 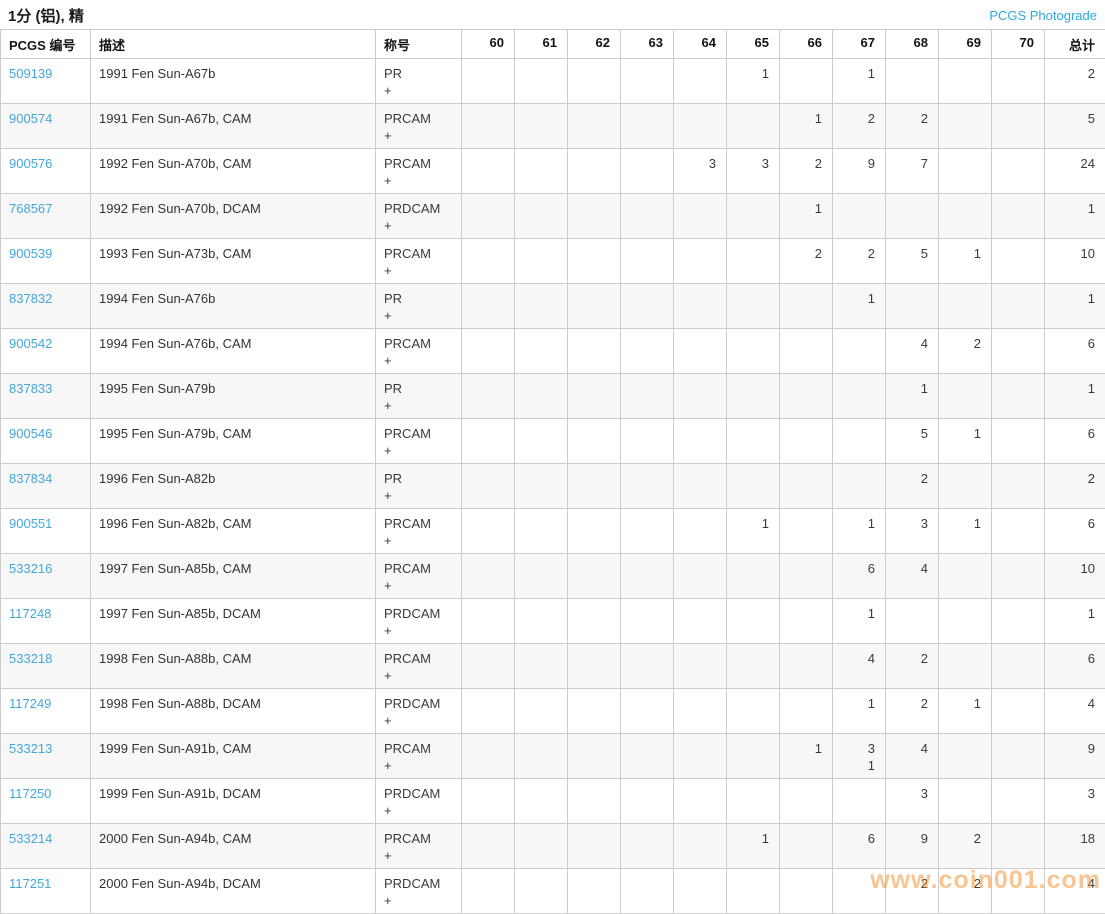 What do you see at coordinates (965, 531) in the screenshot?
I see `grade-69-cell: 1` at bounding box center [965, 531].